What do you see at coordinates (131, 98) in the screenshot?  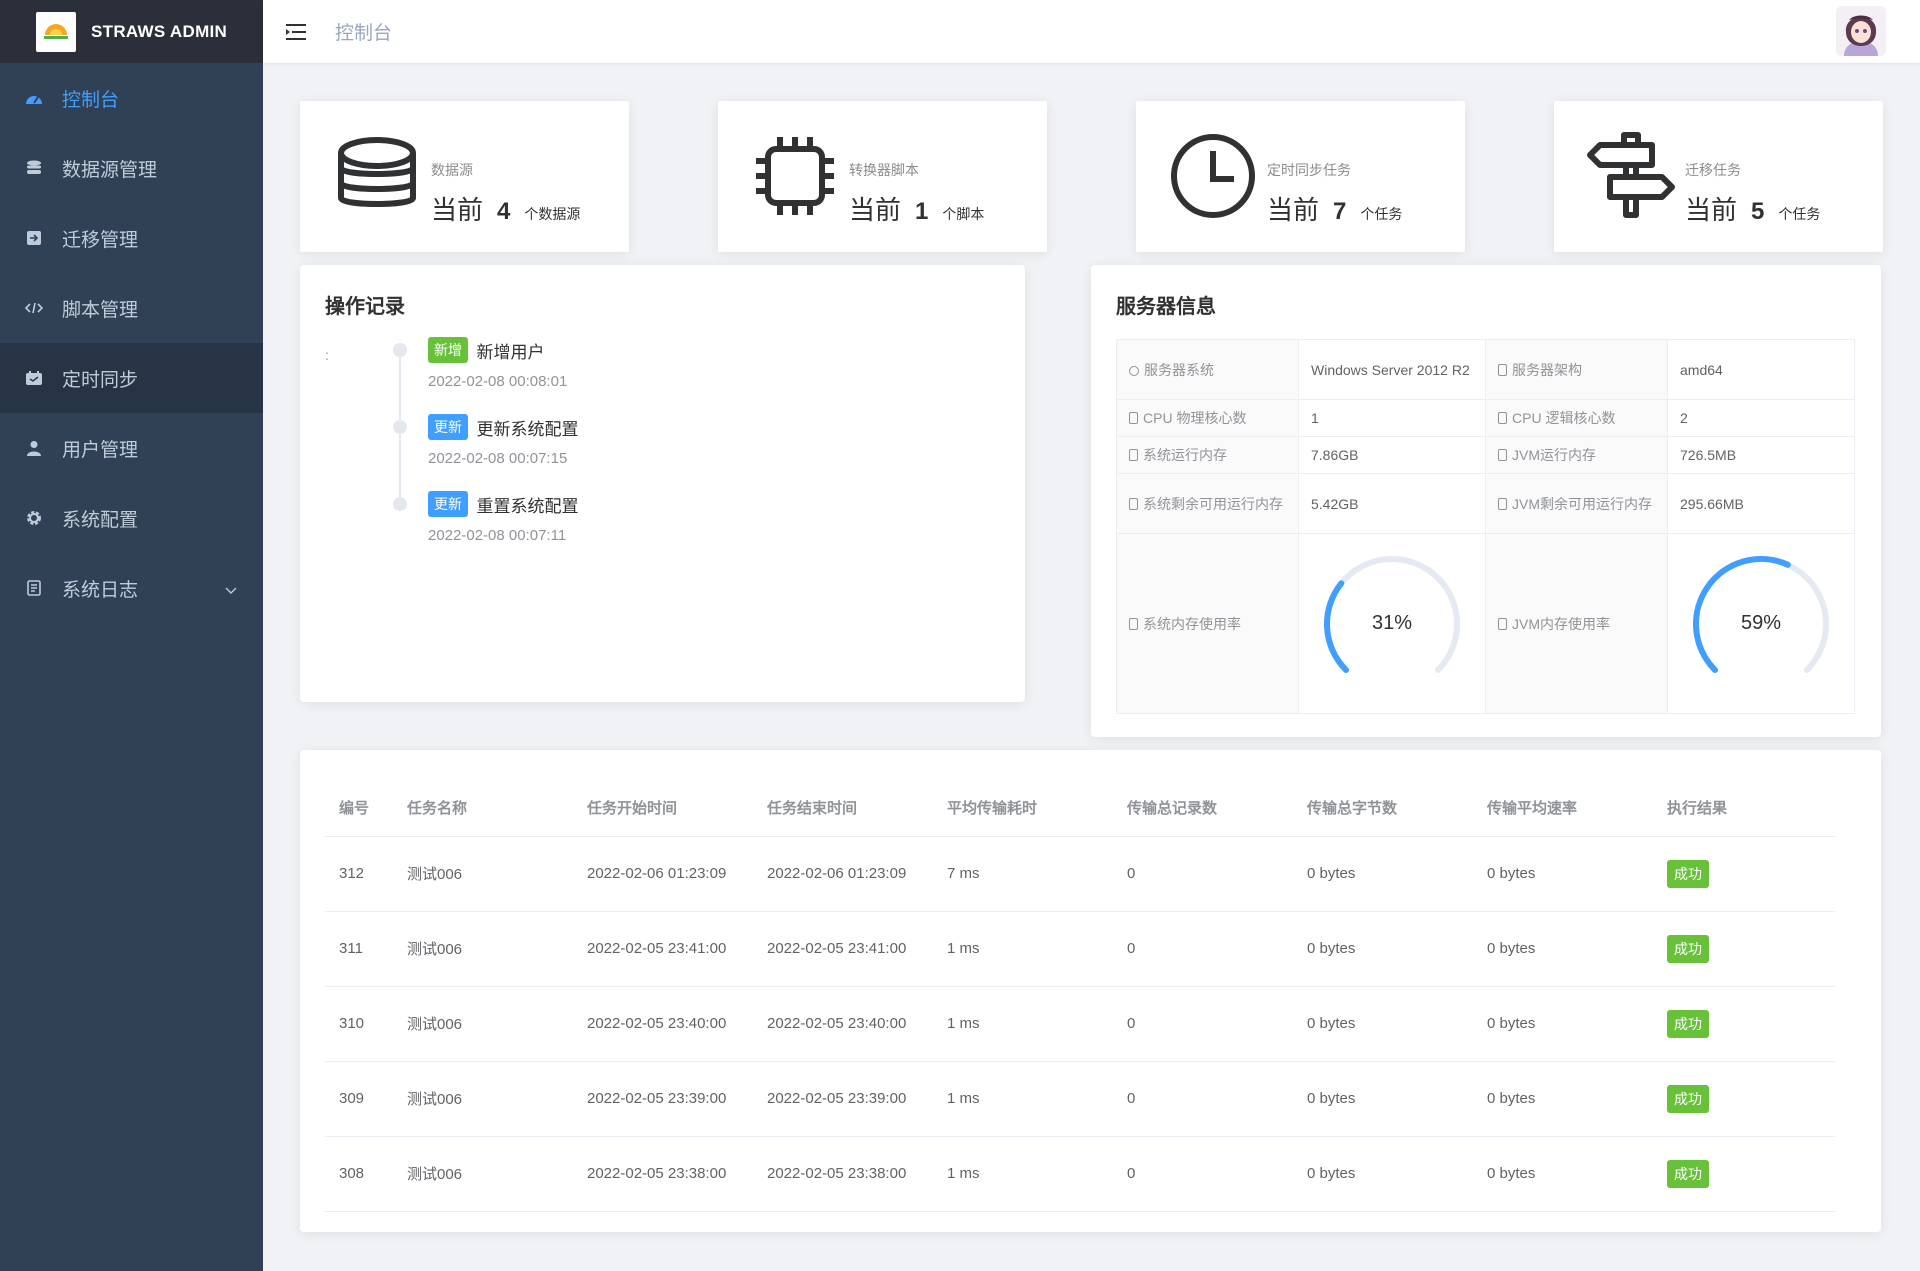 I see `sidebar-item-dashboard: 控制台` at bounding box center [131, 98].